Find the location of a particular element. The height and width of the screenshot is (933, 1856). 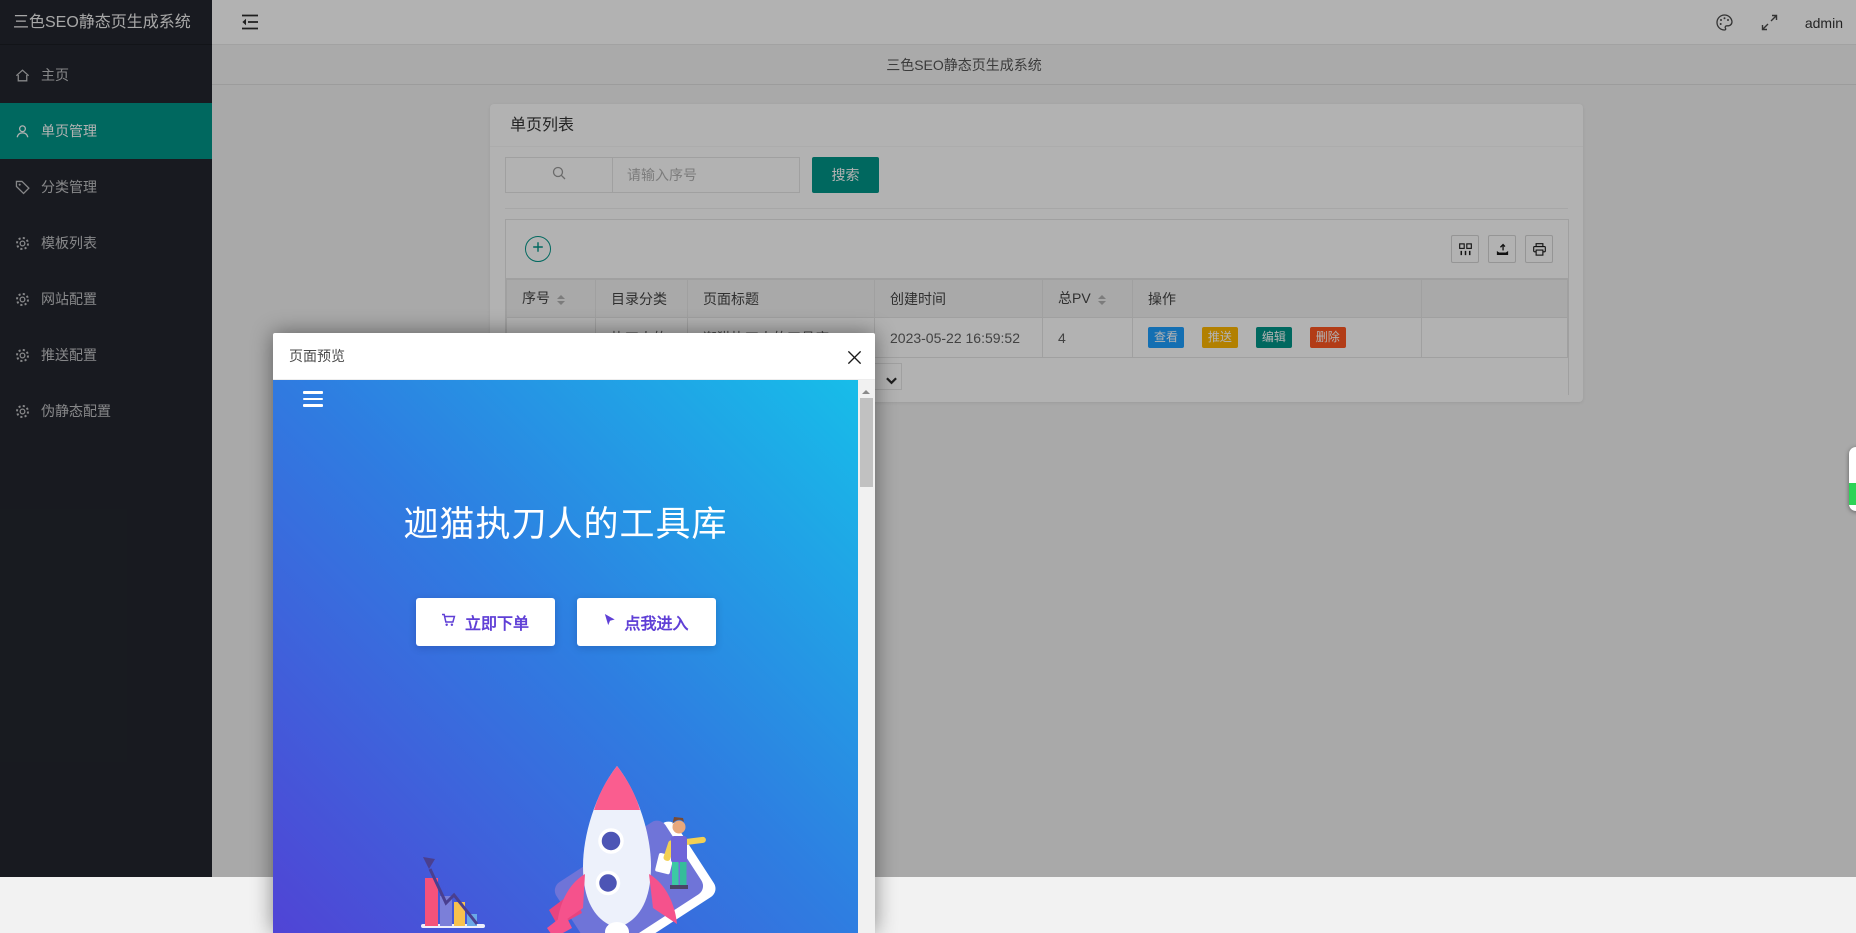

cursor-icon is located at coordinates (609, 622).